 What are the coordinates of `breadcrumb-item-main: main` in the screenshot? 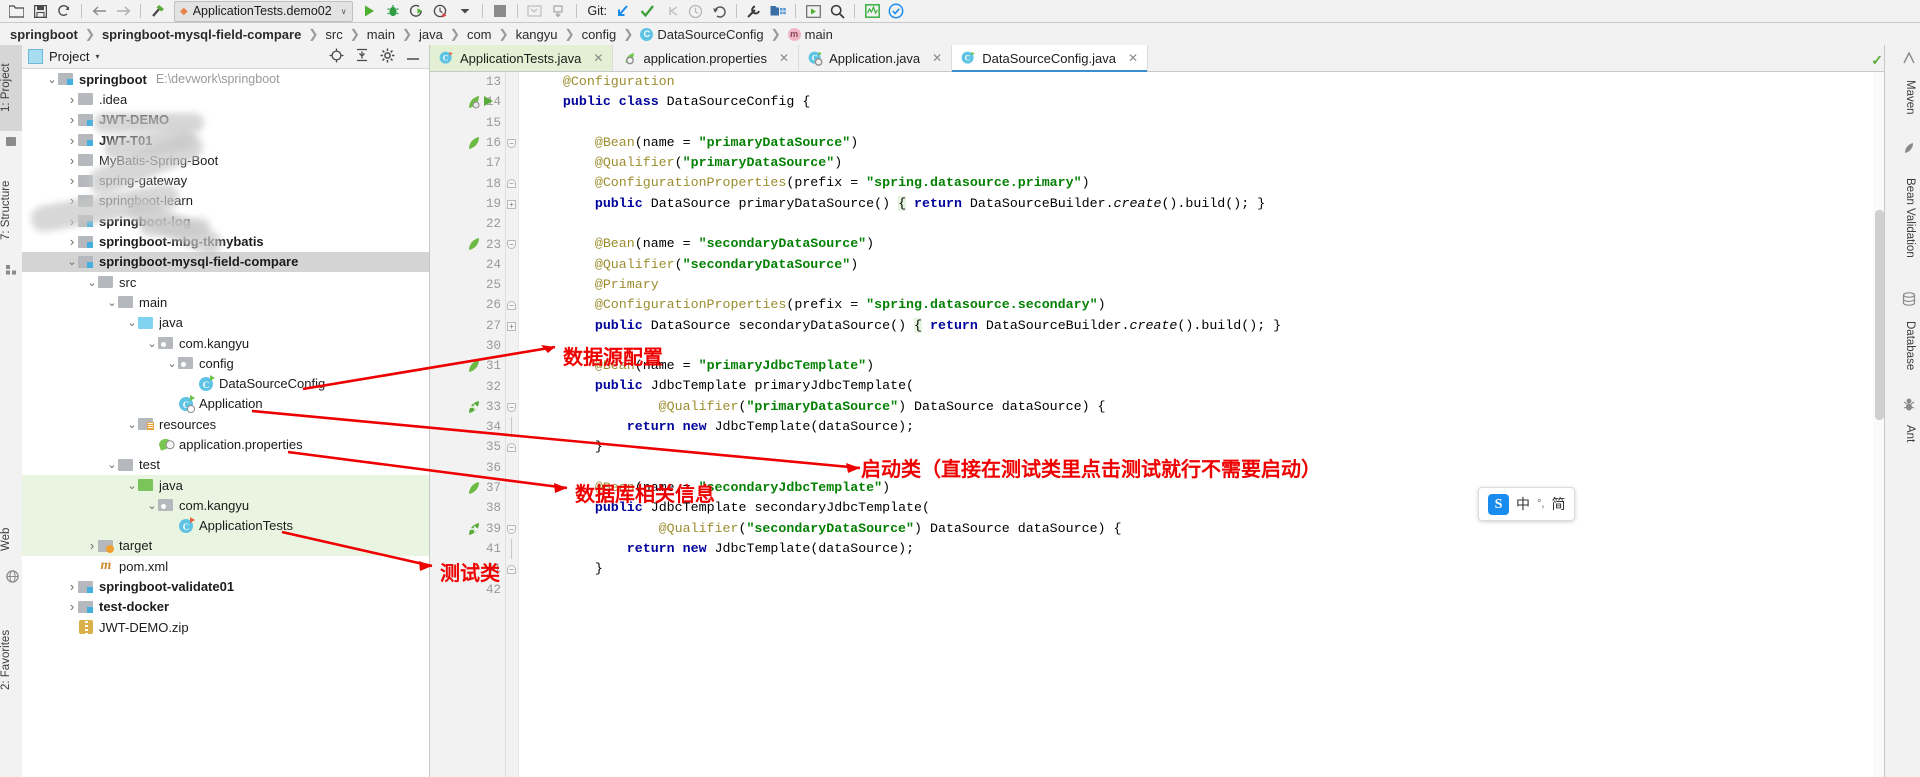 It's located at (381, 34).